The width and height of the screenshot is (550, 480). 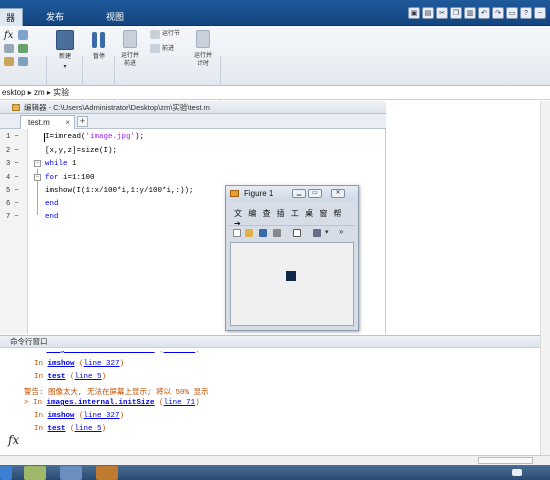 I want to click on code-line-3: while 1, so click(x=61, y=164).